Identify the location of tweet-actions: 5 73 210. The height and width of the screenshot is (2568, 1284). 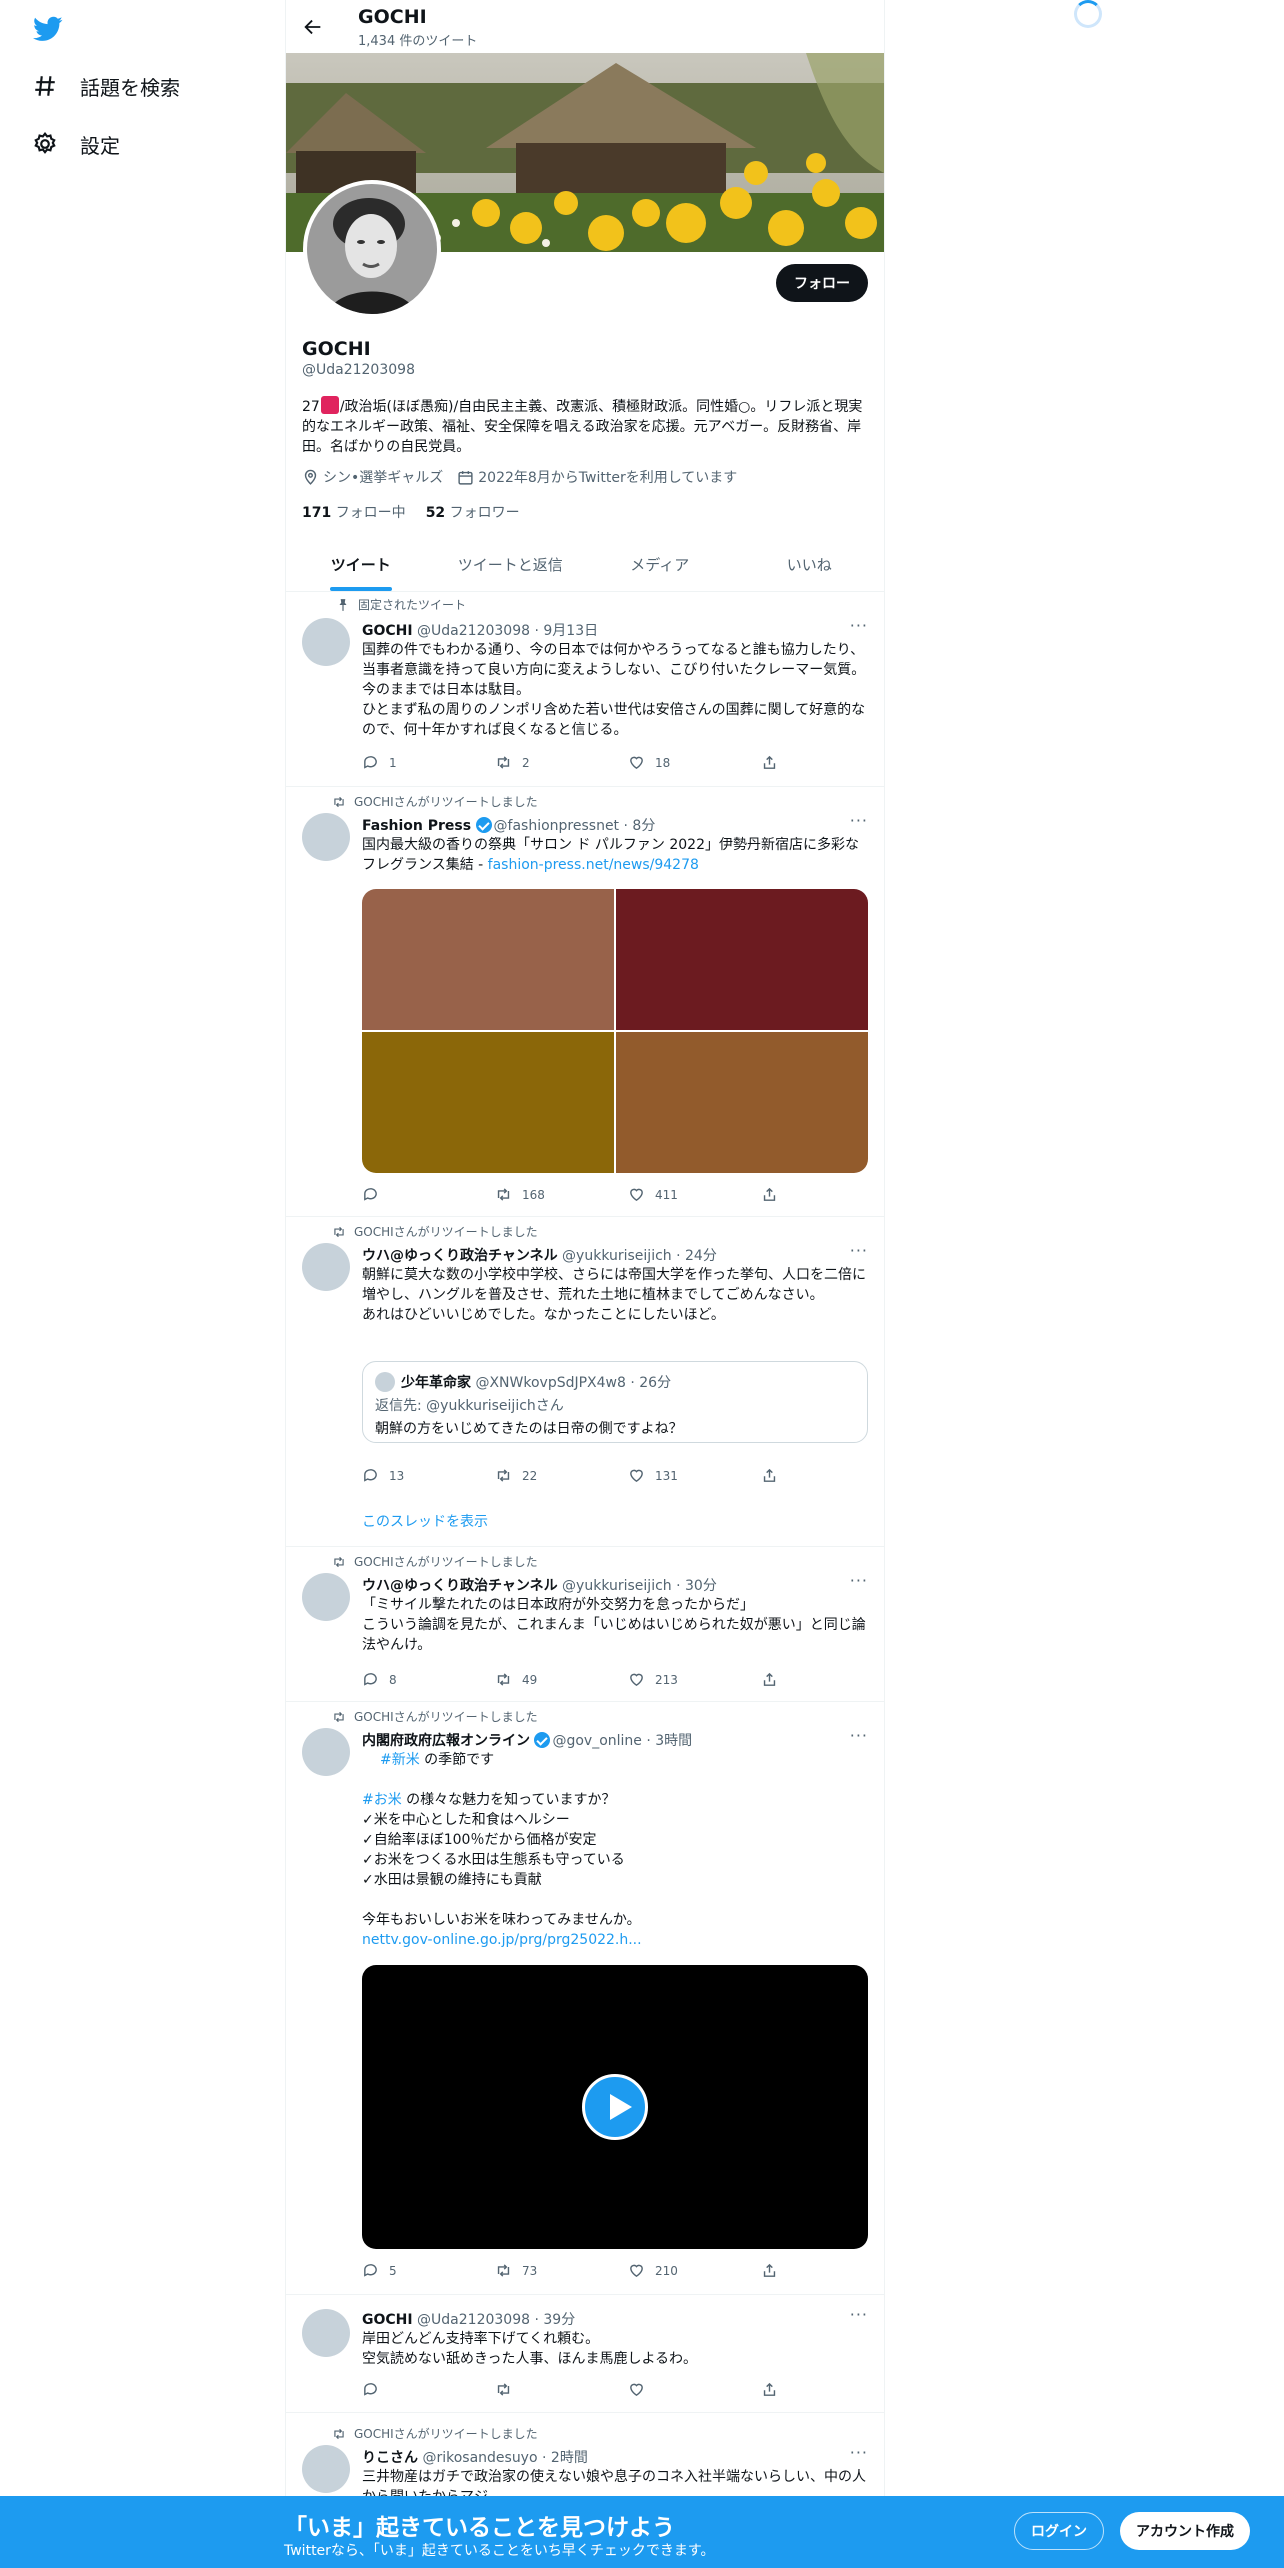
(572, 2270).